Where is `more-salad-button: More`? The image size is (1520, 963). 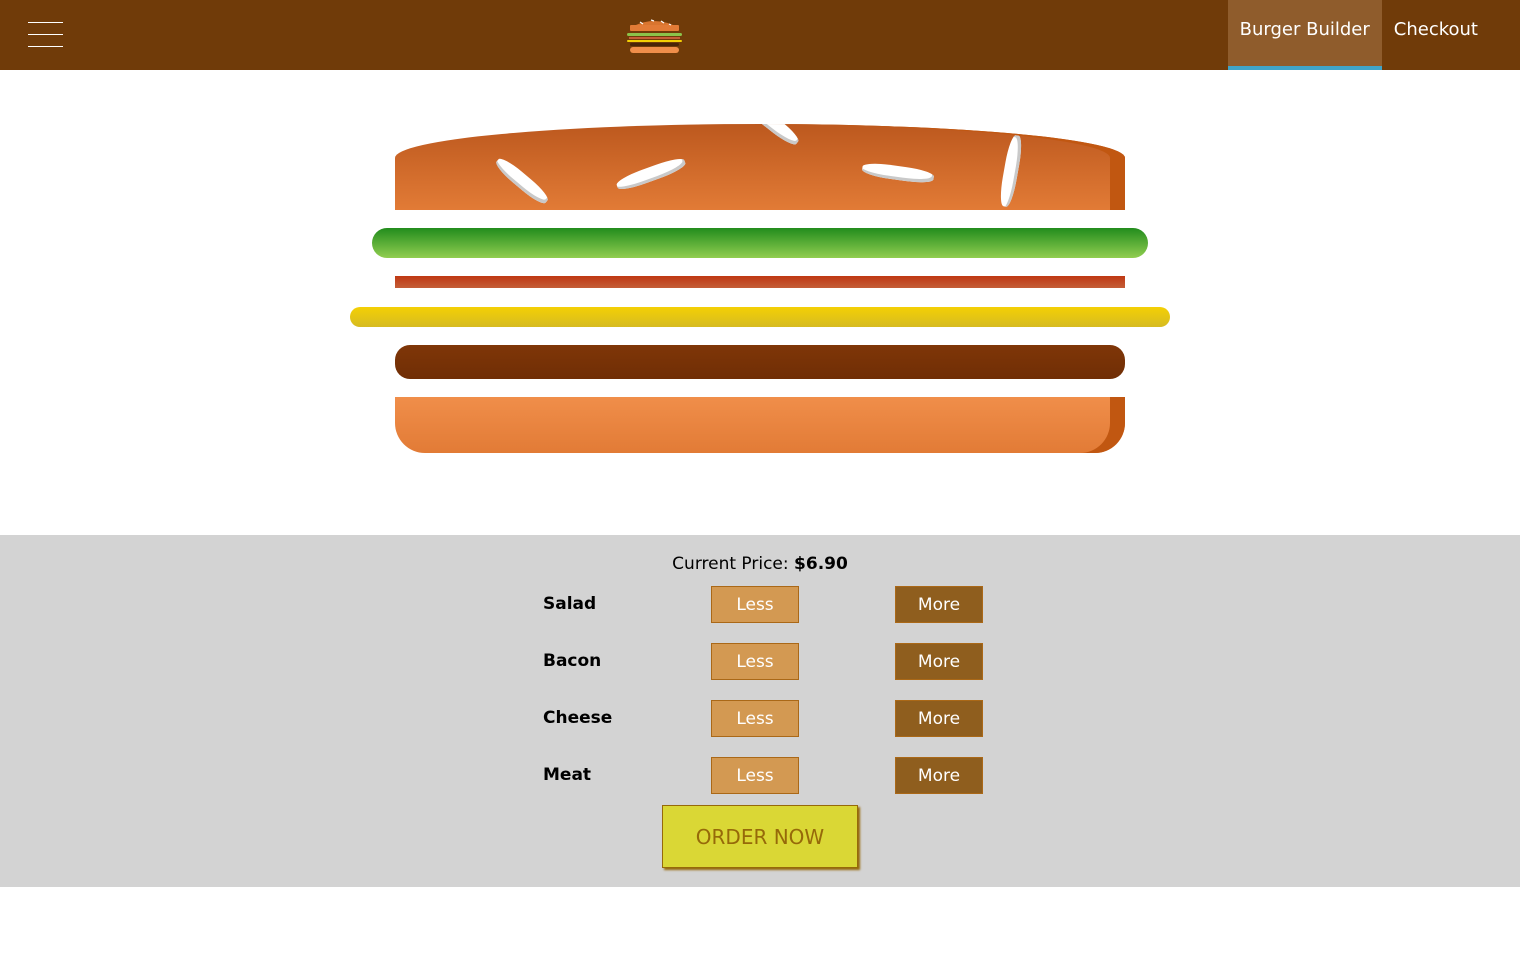
more-salad-button: More is located at coordinates (939, 604).